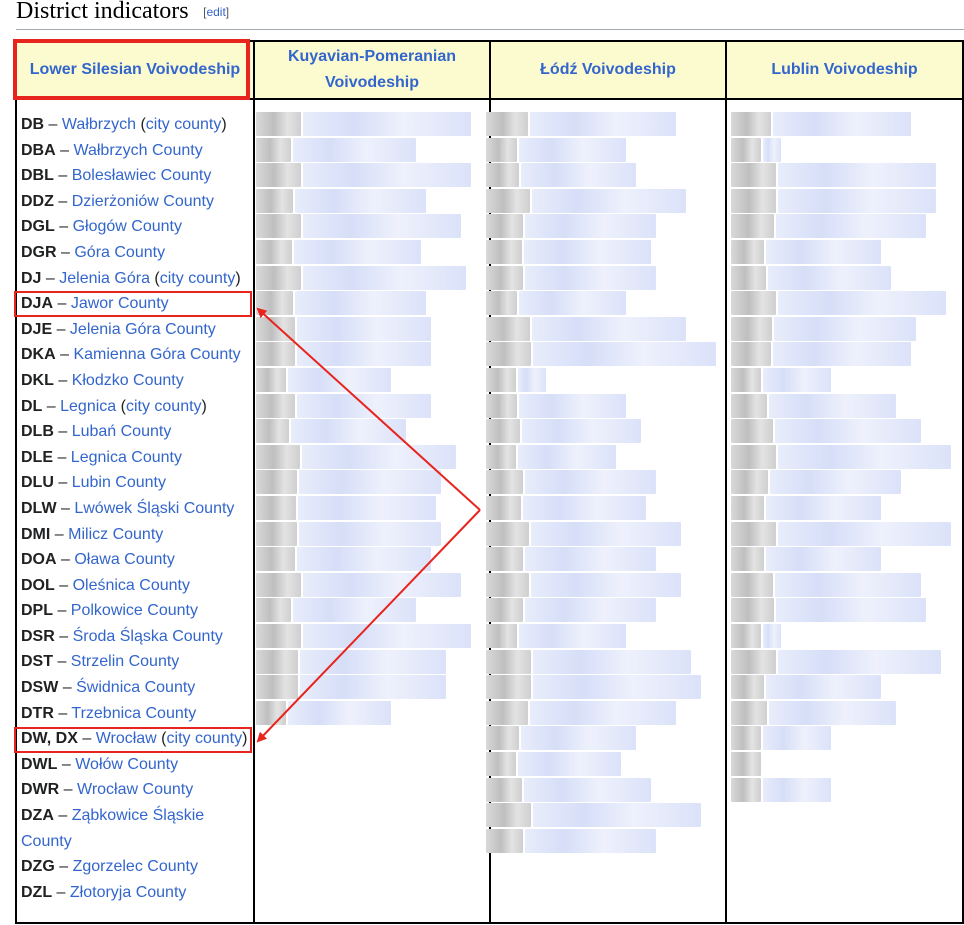  What do you see at coordinates (368, 626) in the screenshot?
I see `arrow-to-wroclaw` at bounding box center [368, 626].